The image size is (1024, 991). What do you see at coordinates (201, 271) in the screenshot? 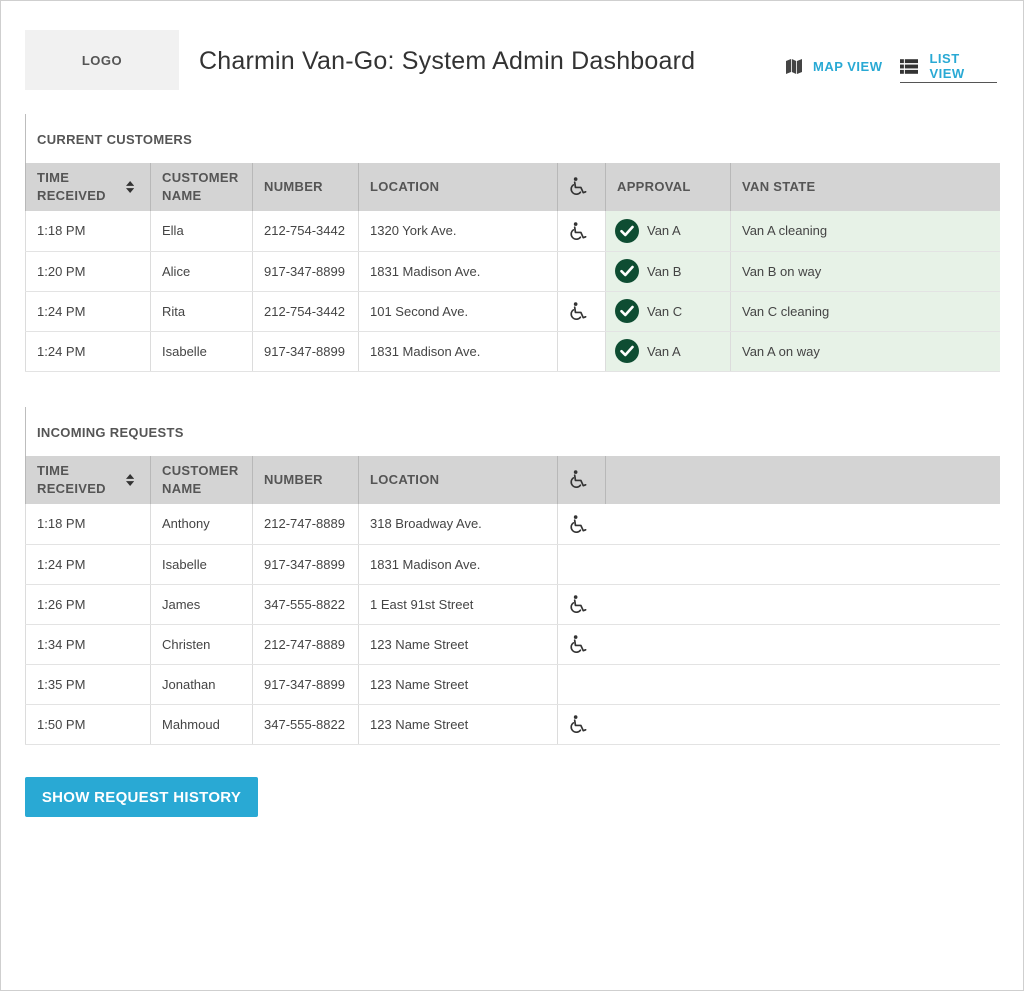
I see `name-cell: Alice` at bounding box center [201, 271].